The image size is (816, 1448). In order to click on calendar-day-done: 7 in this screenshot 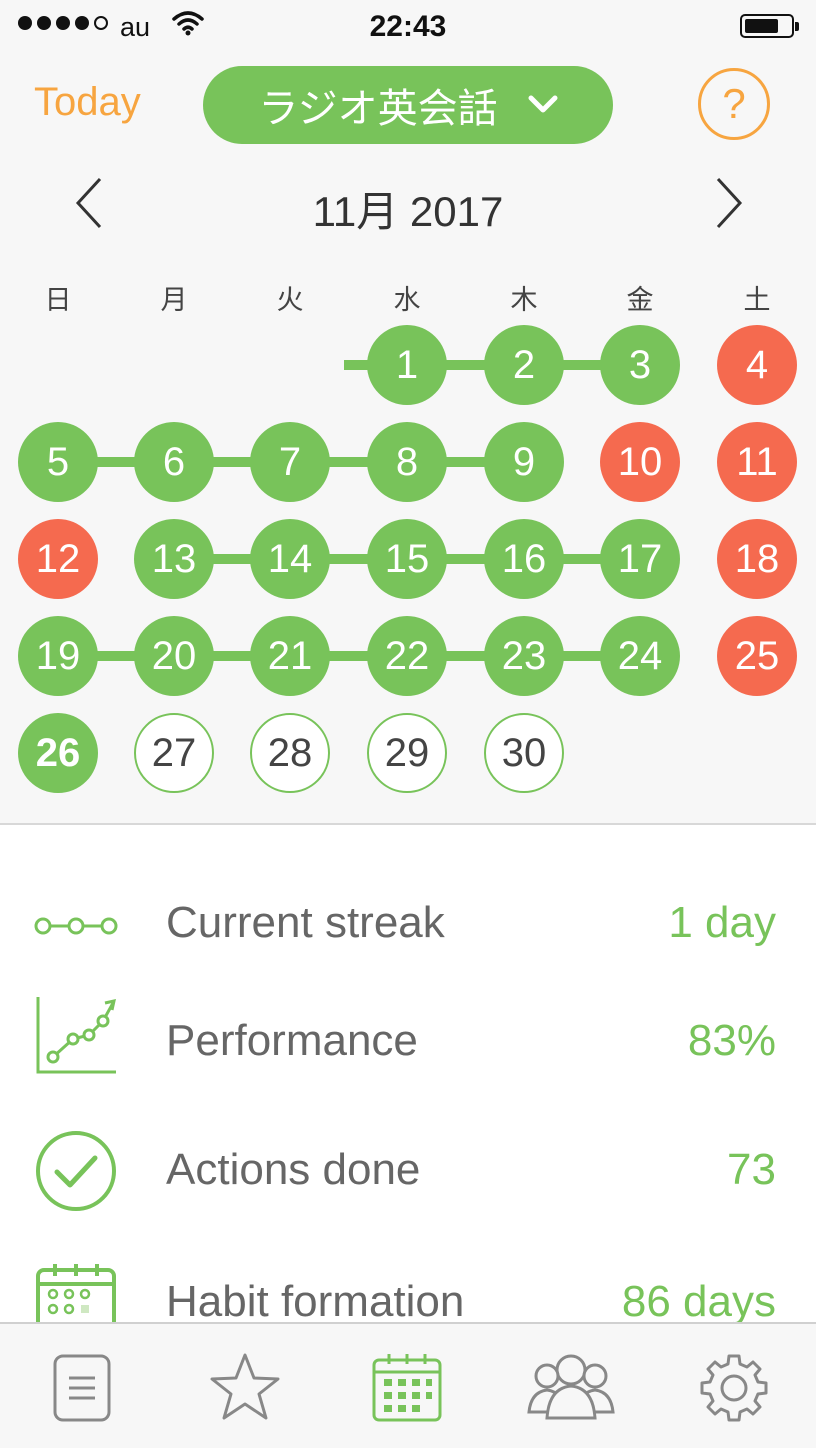, I will do `click(290, 462)`.